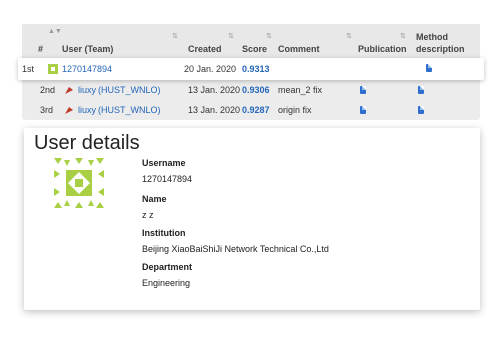 The image size is (500, 352). Describe the element at coordinates (79, 183) in the screenshot. I see `user-identicon` at that location.